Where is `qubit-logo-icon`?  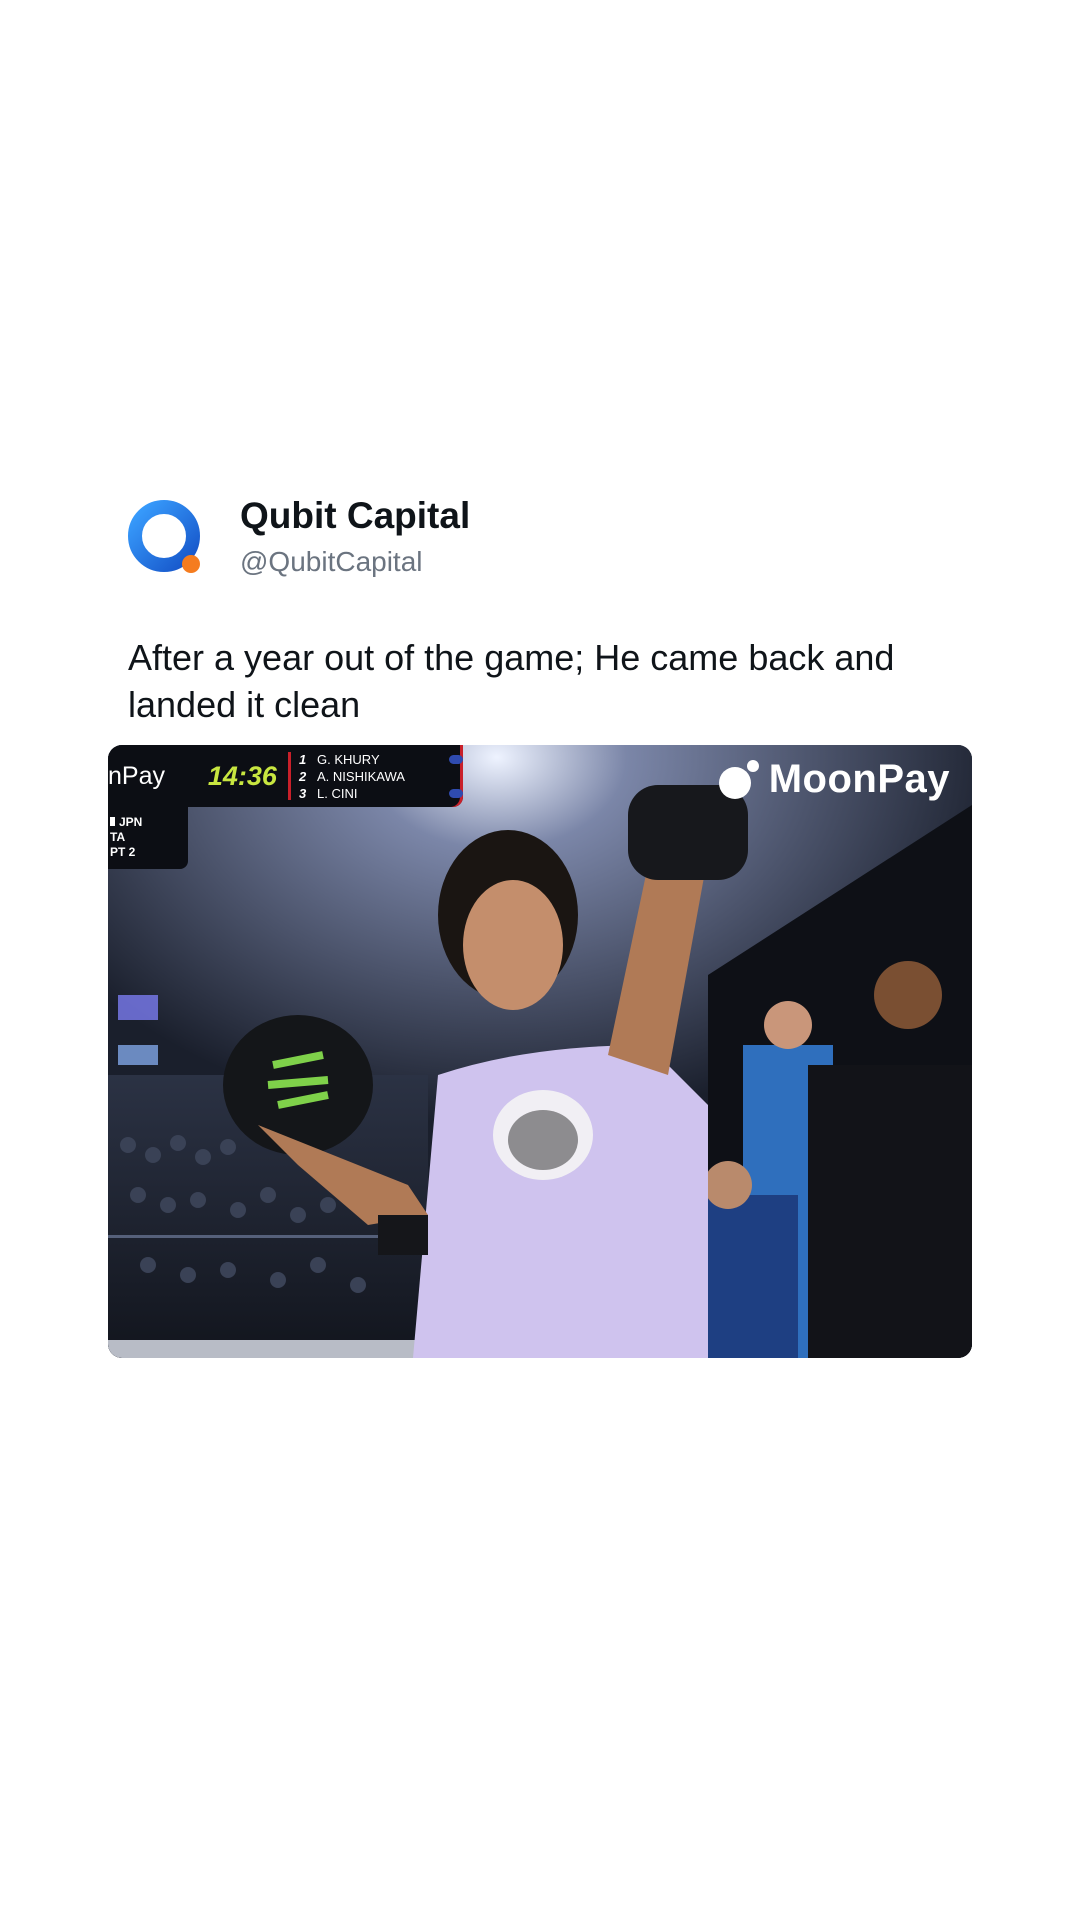 qubit-logo-icon is located at coordinates (164, 536).